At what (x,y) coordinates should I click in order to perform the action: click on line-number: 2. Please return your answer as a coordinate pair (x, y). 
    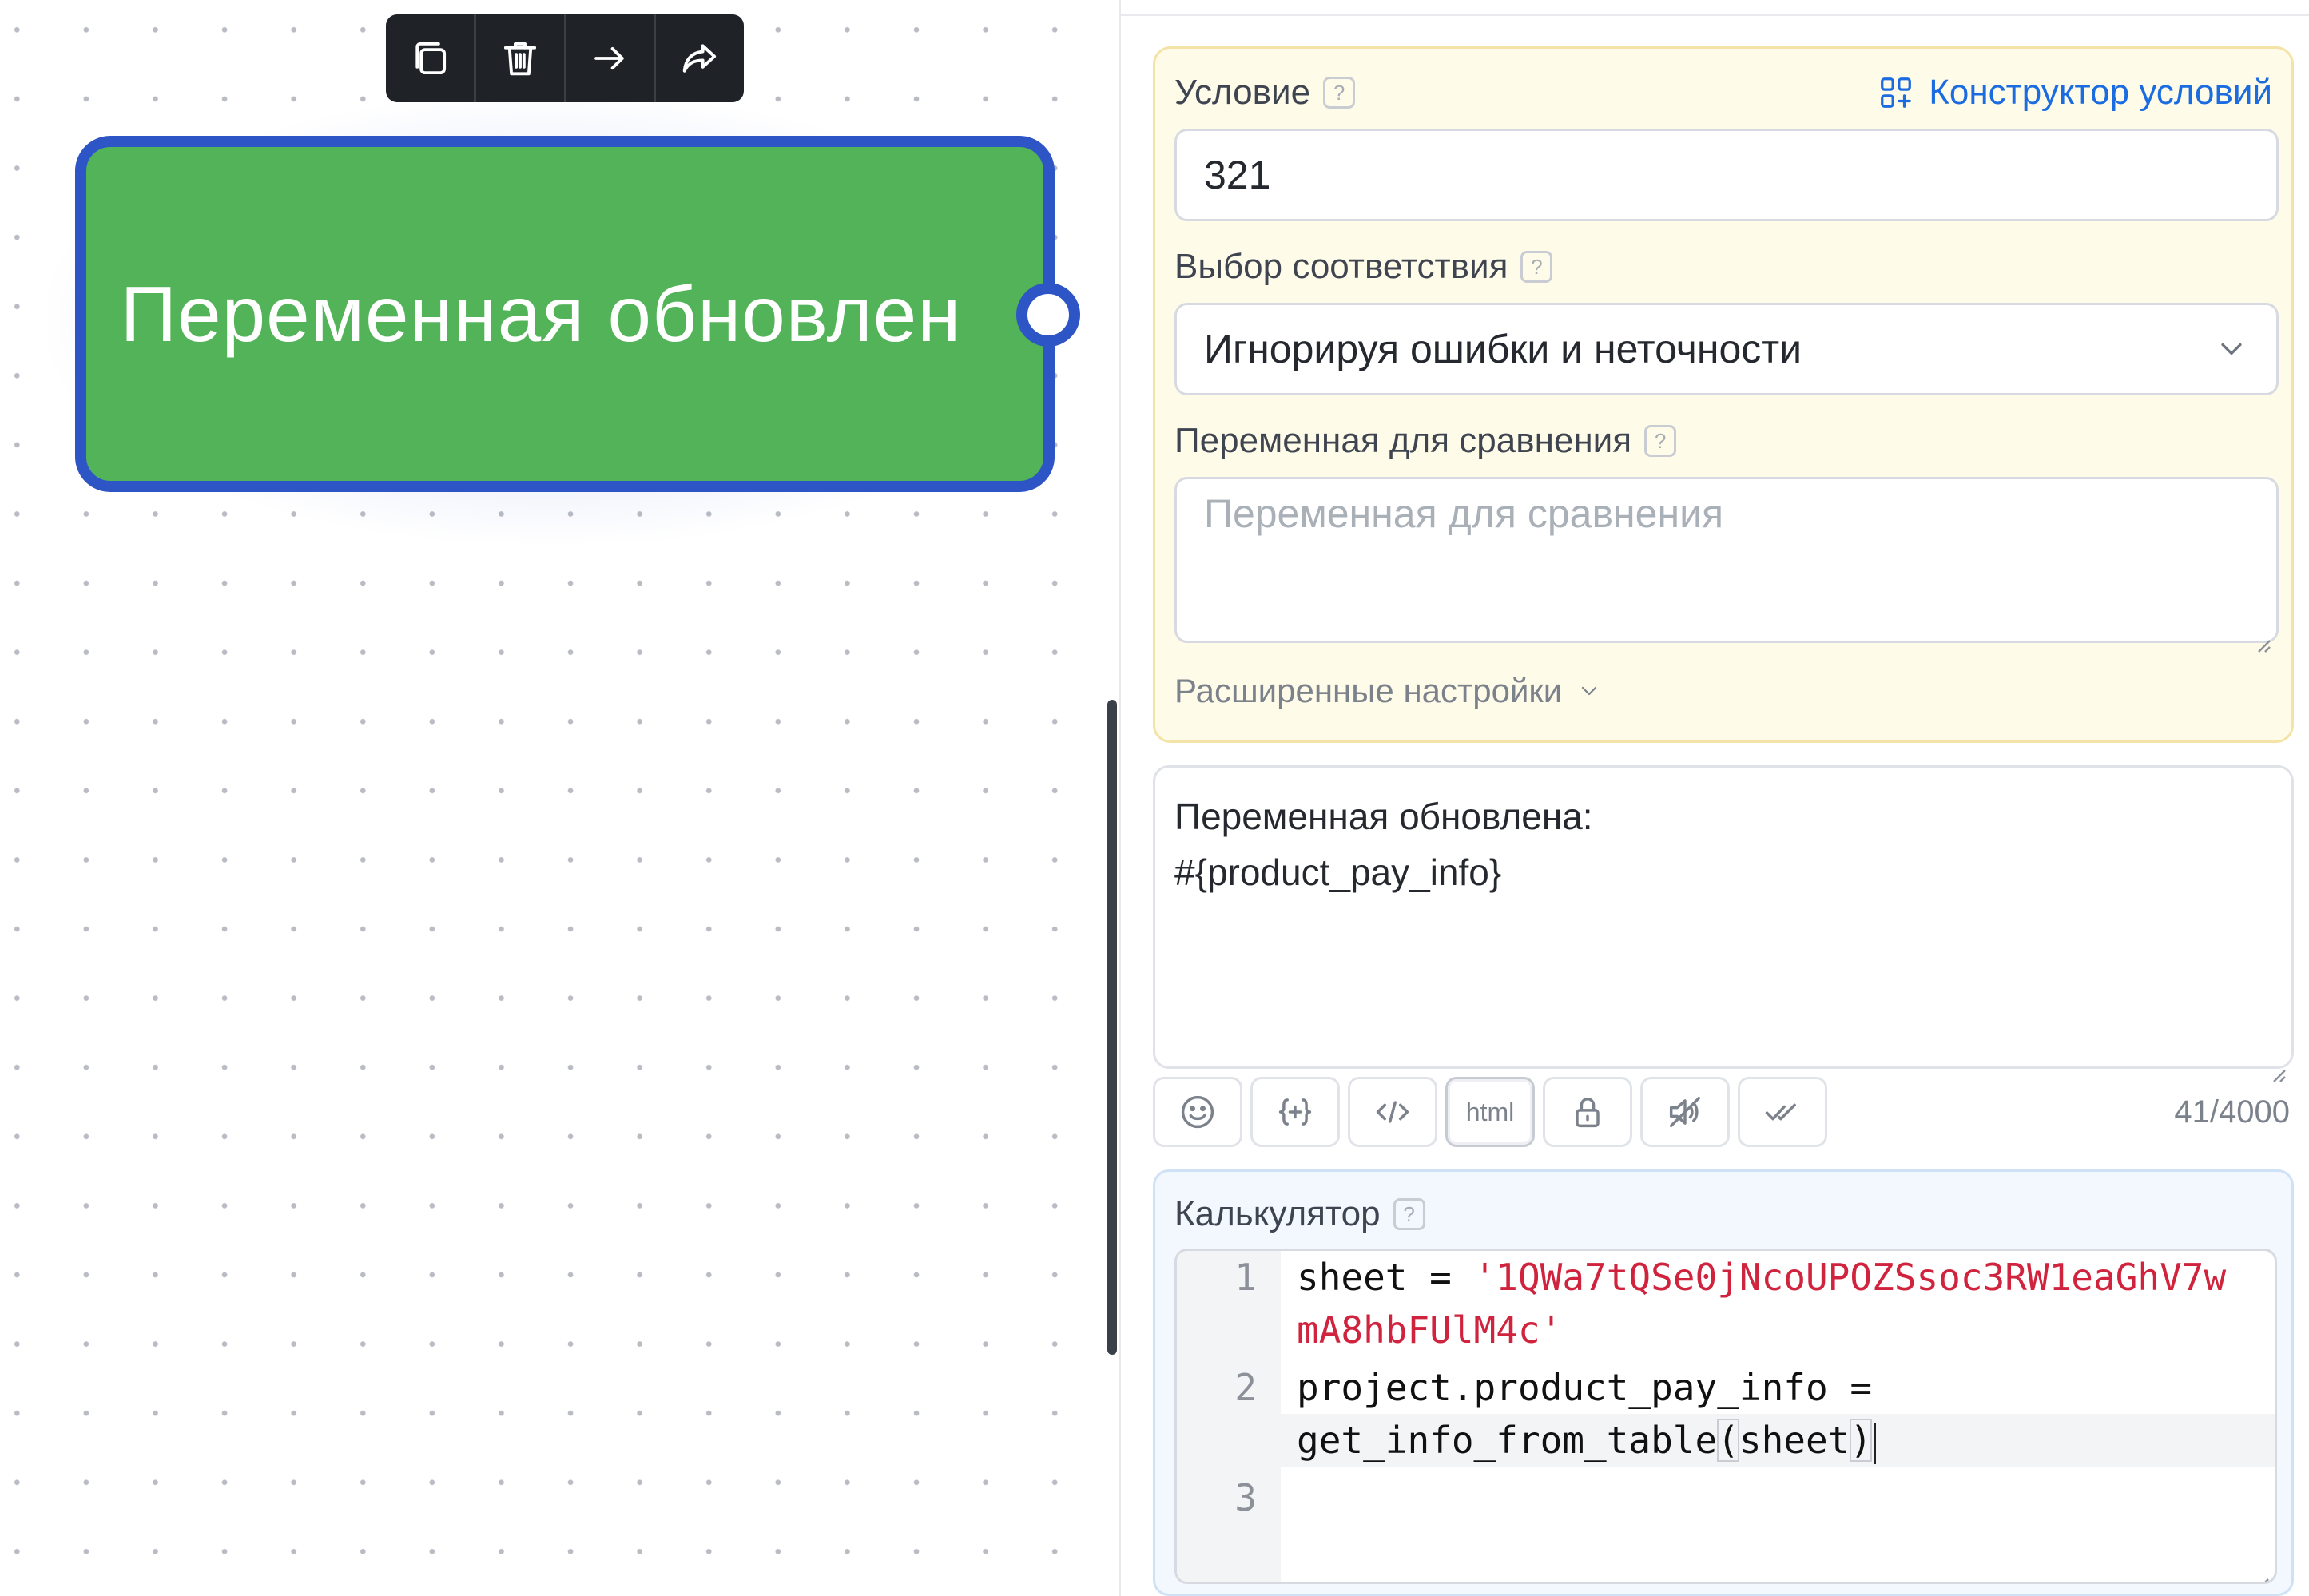
    Looking at the image, I should click on (1245, 1387).